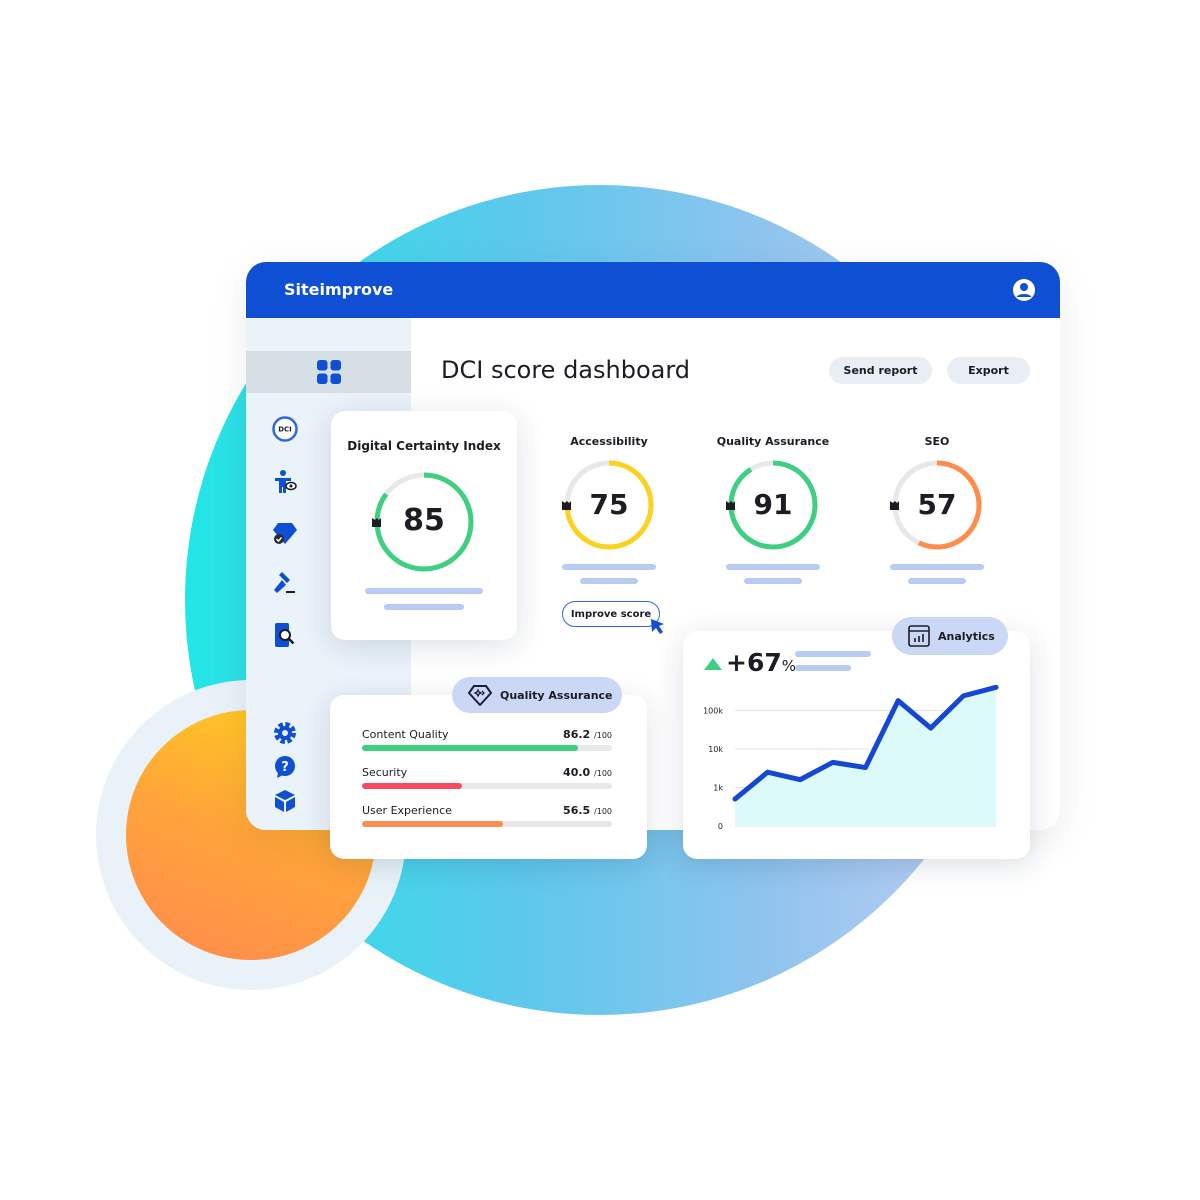 This screenshot has height=1200, width=1200. Describe the element at coordinates (407, 810) in the screenshot. I see `qa-row-label: User Experience` at that location.